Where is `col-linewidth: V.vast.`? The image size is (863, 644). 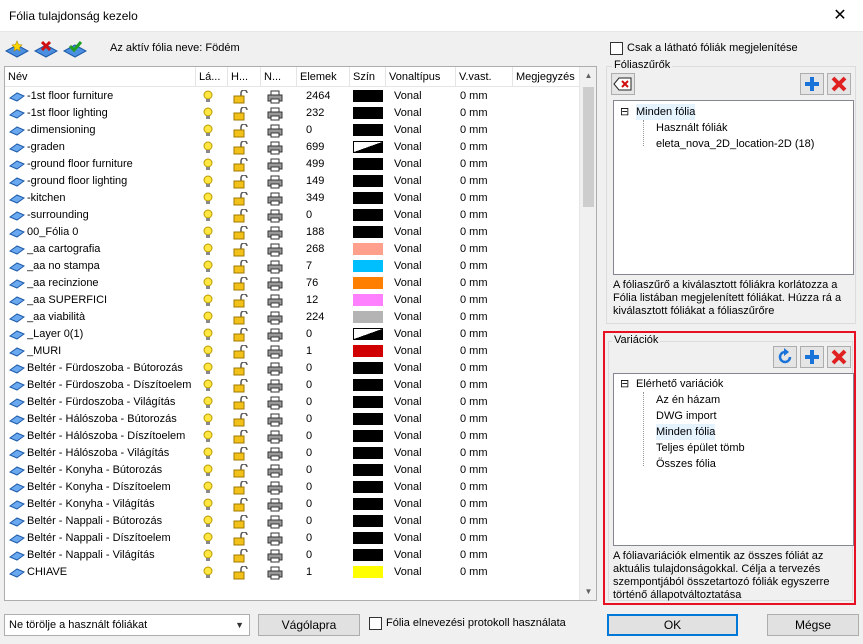 col-linewidth: V.vast. is located at coordinates (484, 77).